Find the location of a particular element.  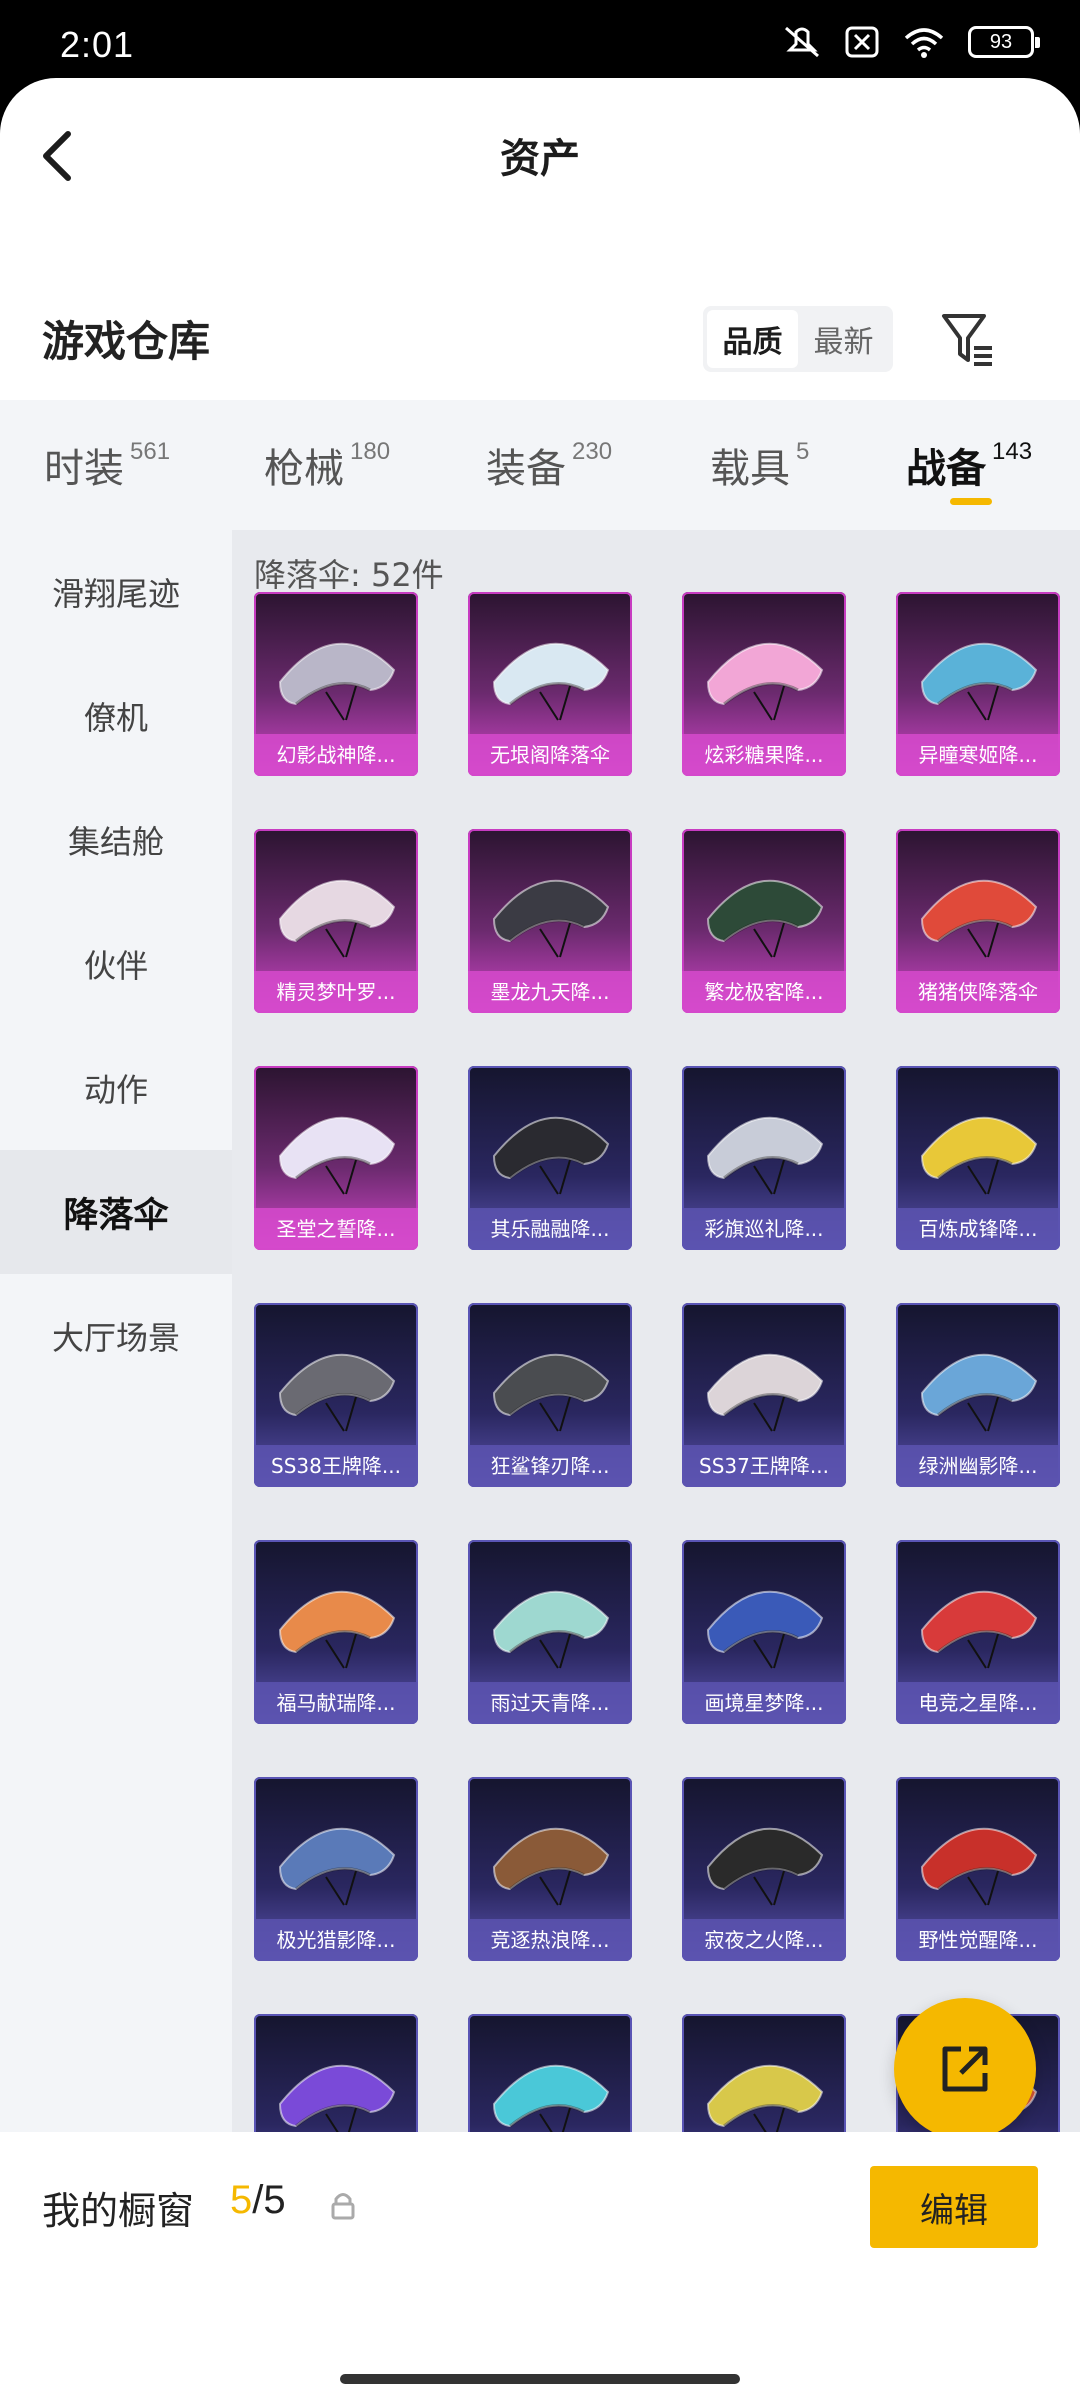

no-sim-icon is located at coordinates (862, 42).